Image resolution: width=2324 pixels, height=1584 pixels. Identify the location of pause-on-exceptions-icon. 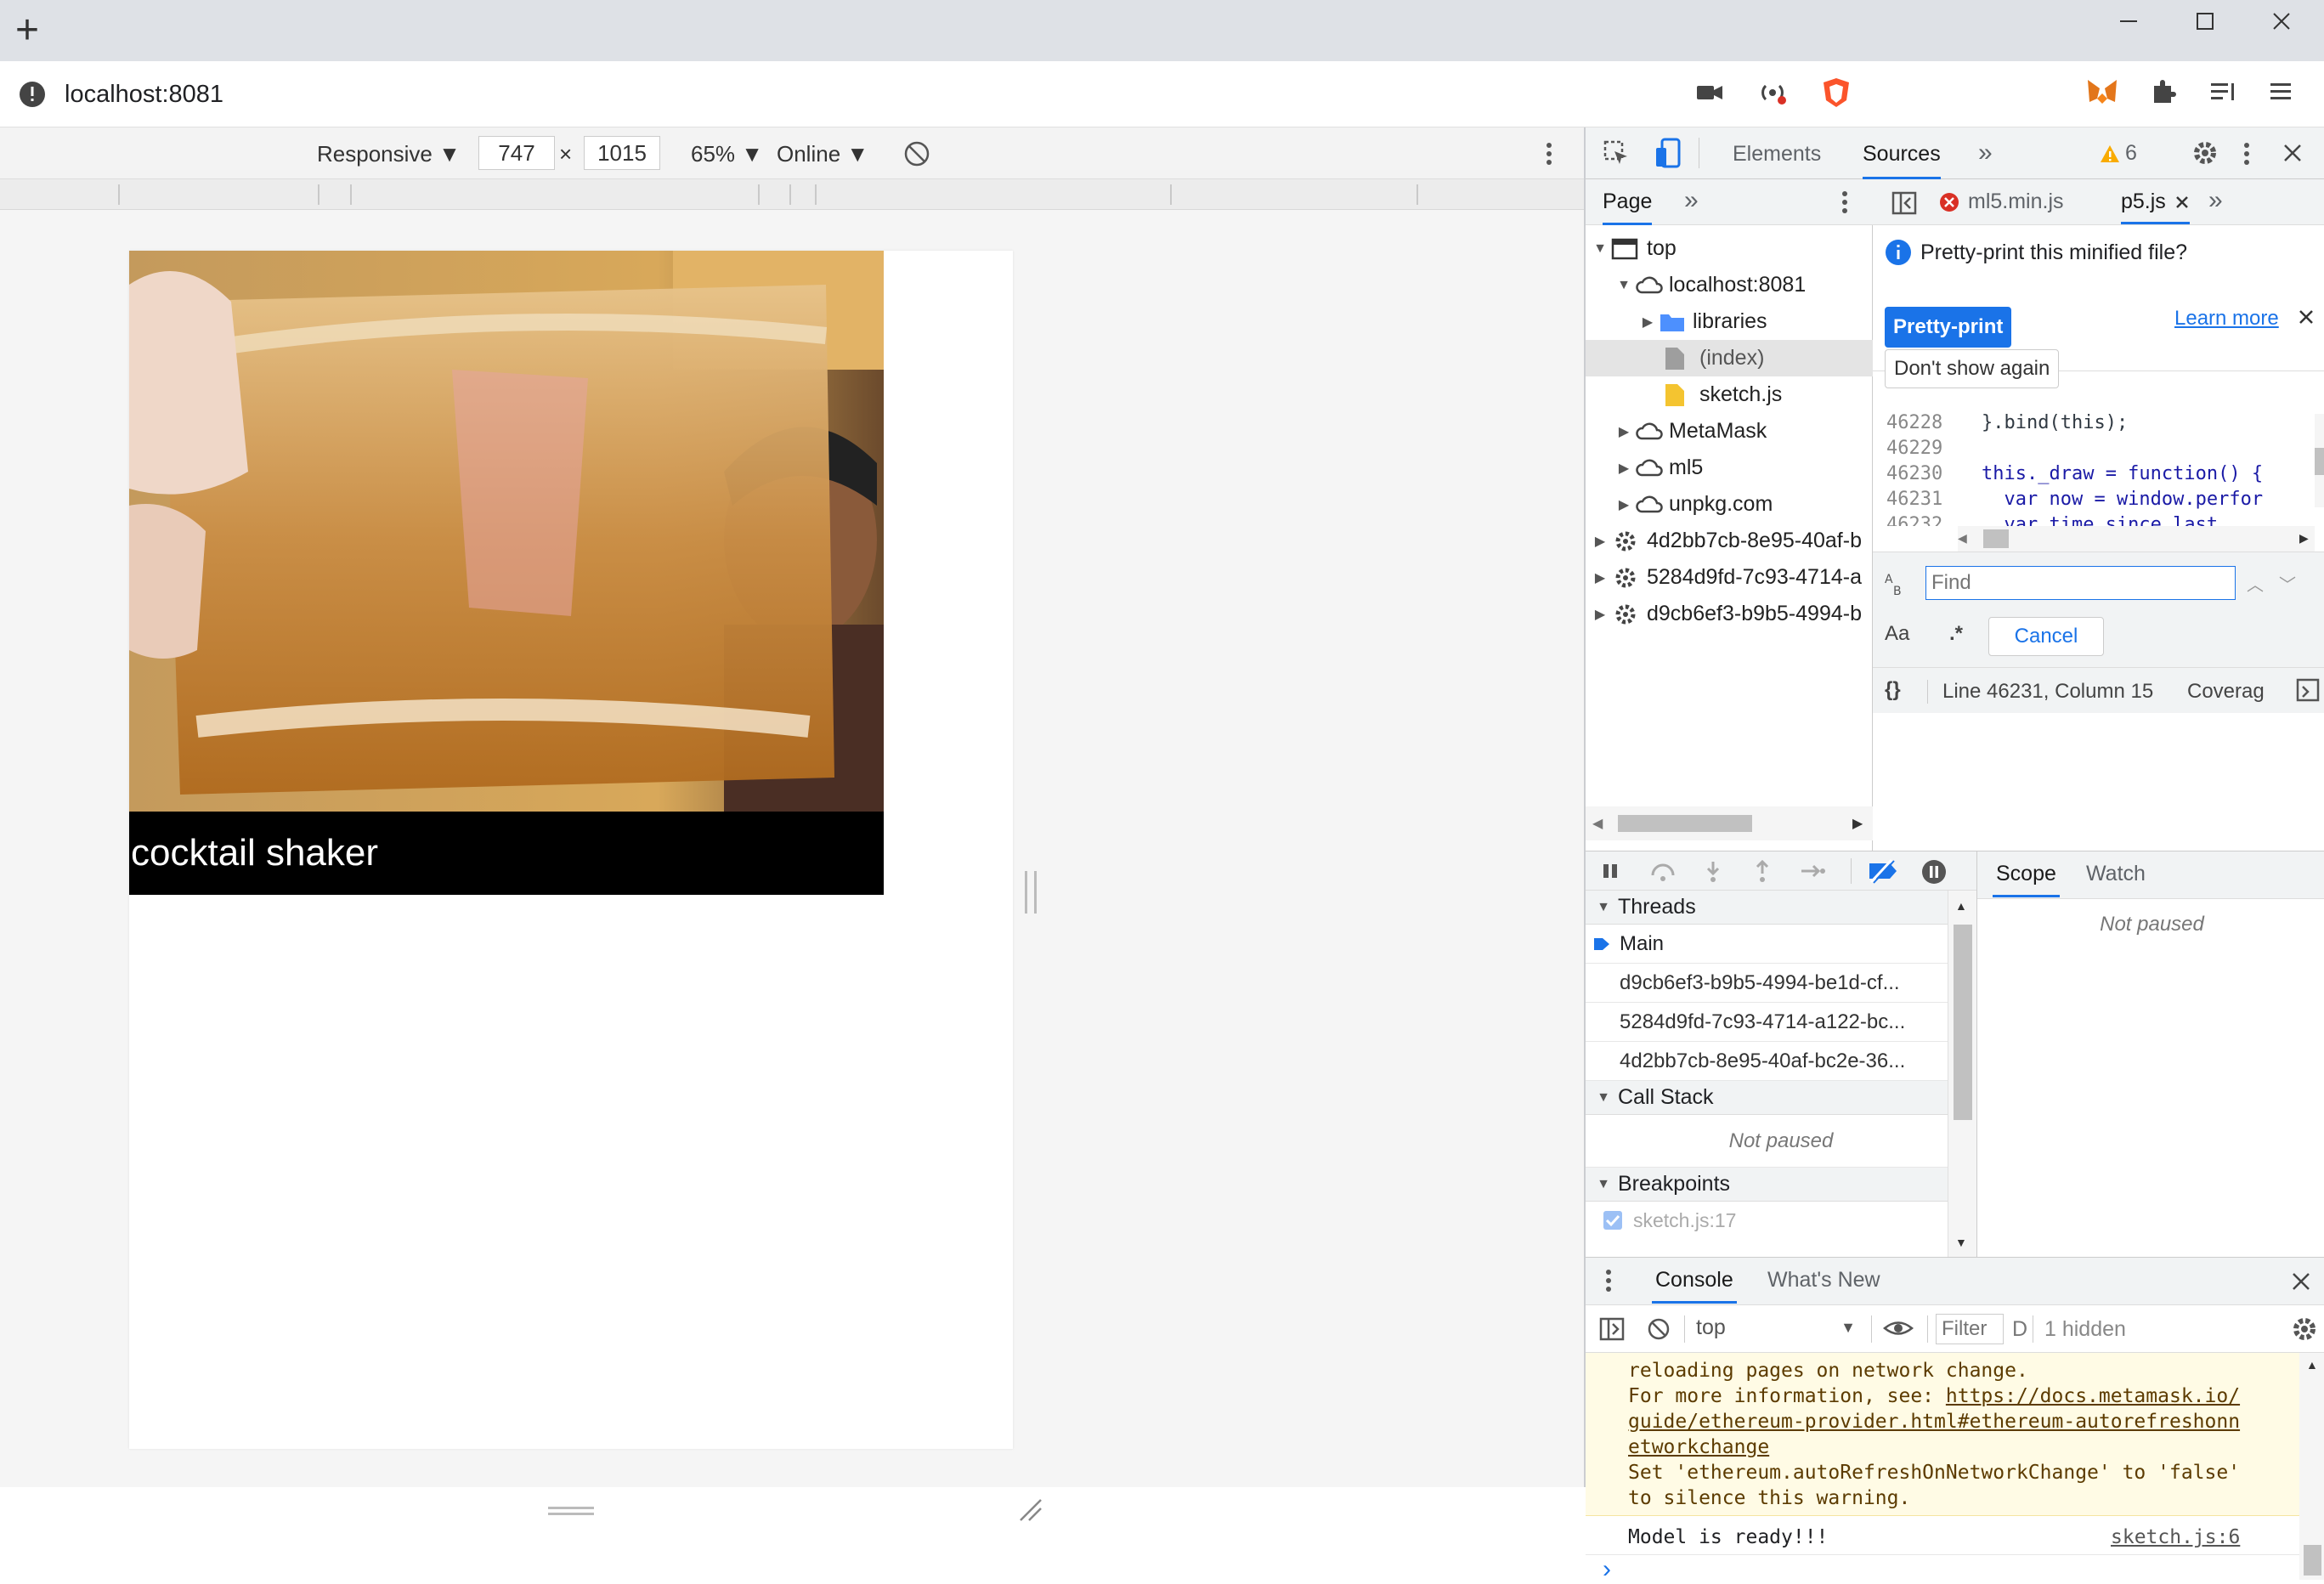
(1934, 871).